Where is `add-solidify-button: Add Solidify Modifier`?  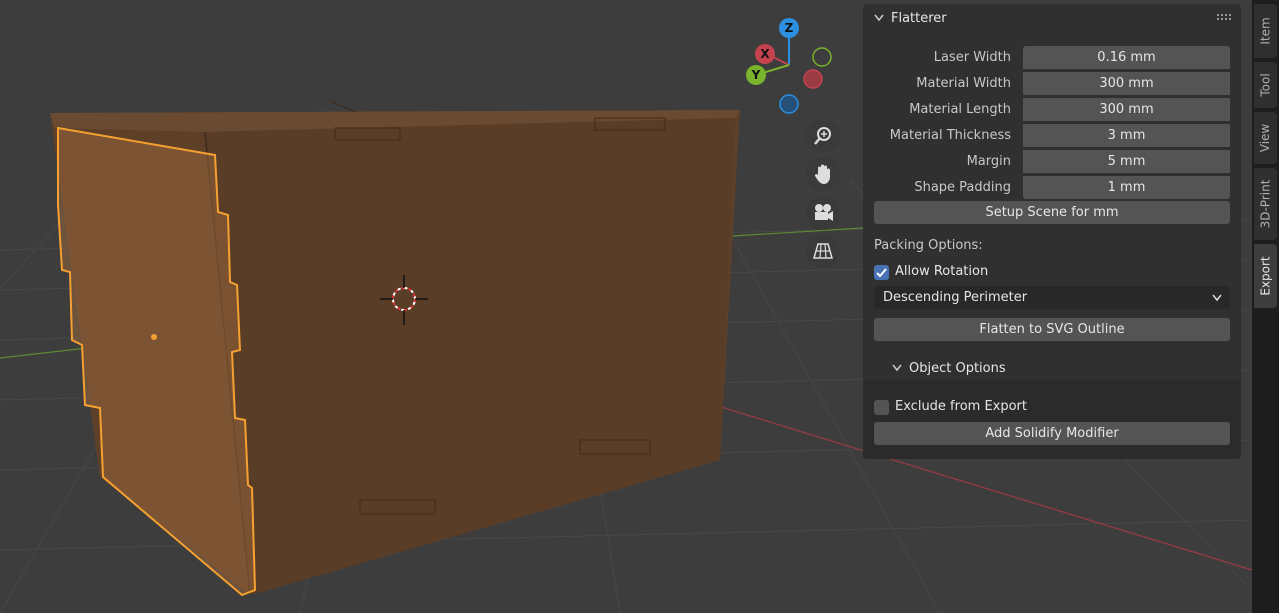
add-solidify-button: Add Solidify Modifier is located at coordinates (1052, 433).